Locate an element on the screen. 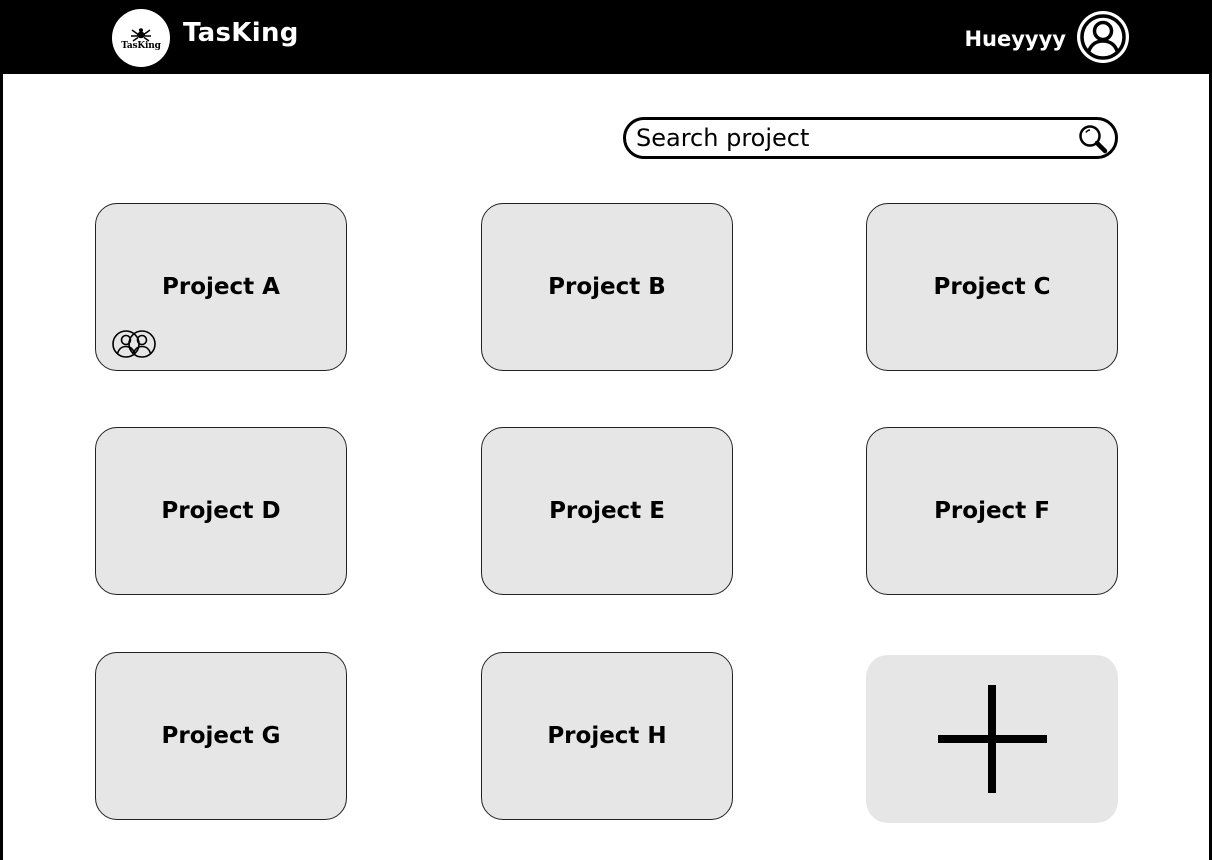 The width and height of the screenshot is (1212, 860). project-card-d: Project D is located at coordinates (221, 511).